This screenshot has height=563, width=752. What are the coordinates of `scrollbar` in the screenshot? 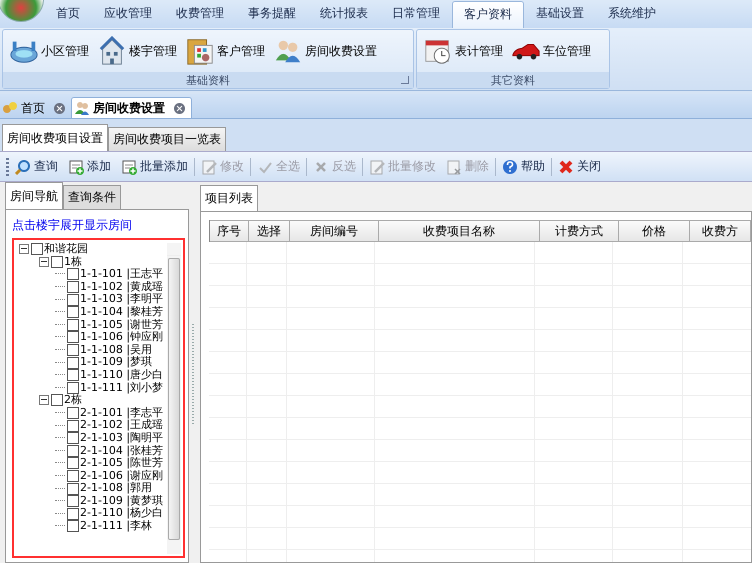 It's located at (173, 398).